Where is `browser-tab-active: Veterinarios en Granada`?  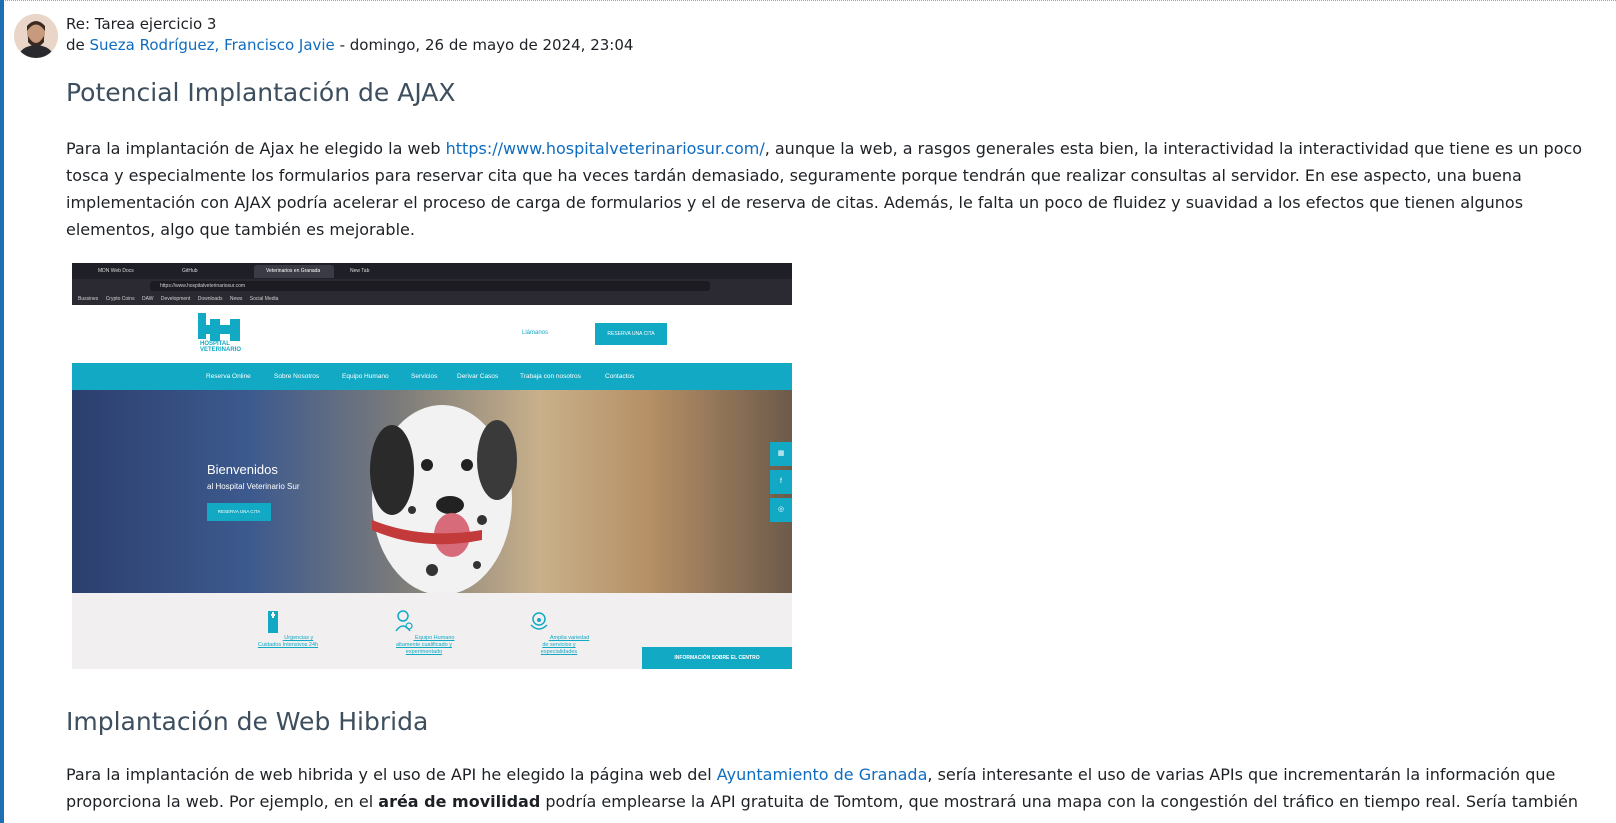 browser-tab-active: Veterinarios en Granada is located at coordinates (294, 271).